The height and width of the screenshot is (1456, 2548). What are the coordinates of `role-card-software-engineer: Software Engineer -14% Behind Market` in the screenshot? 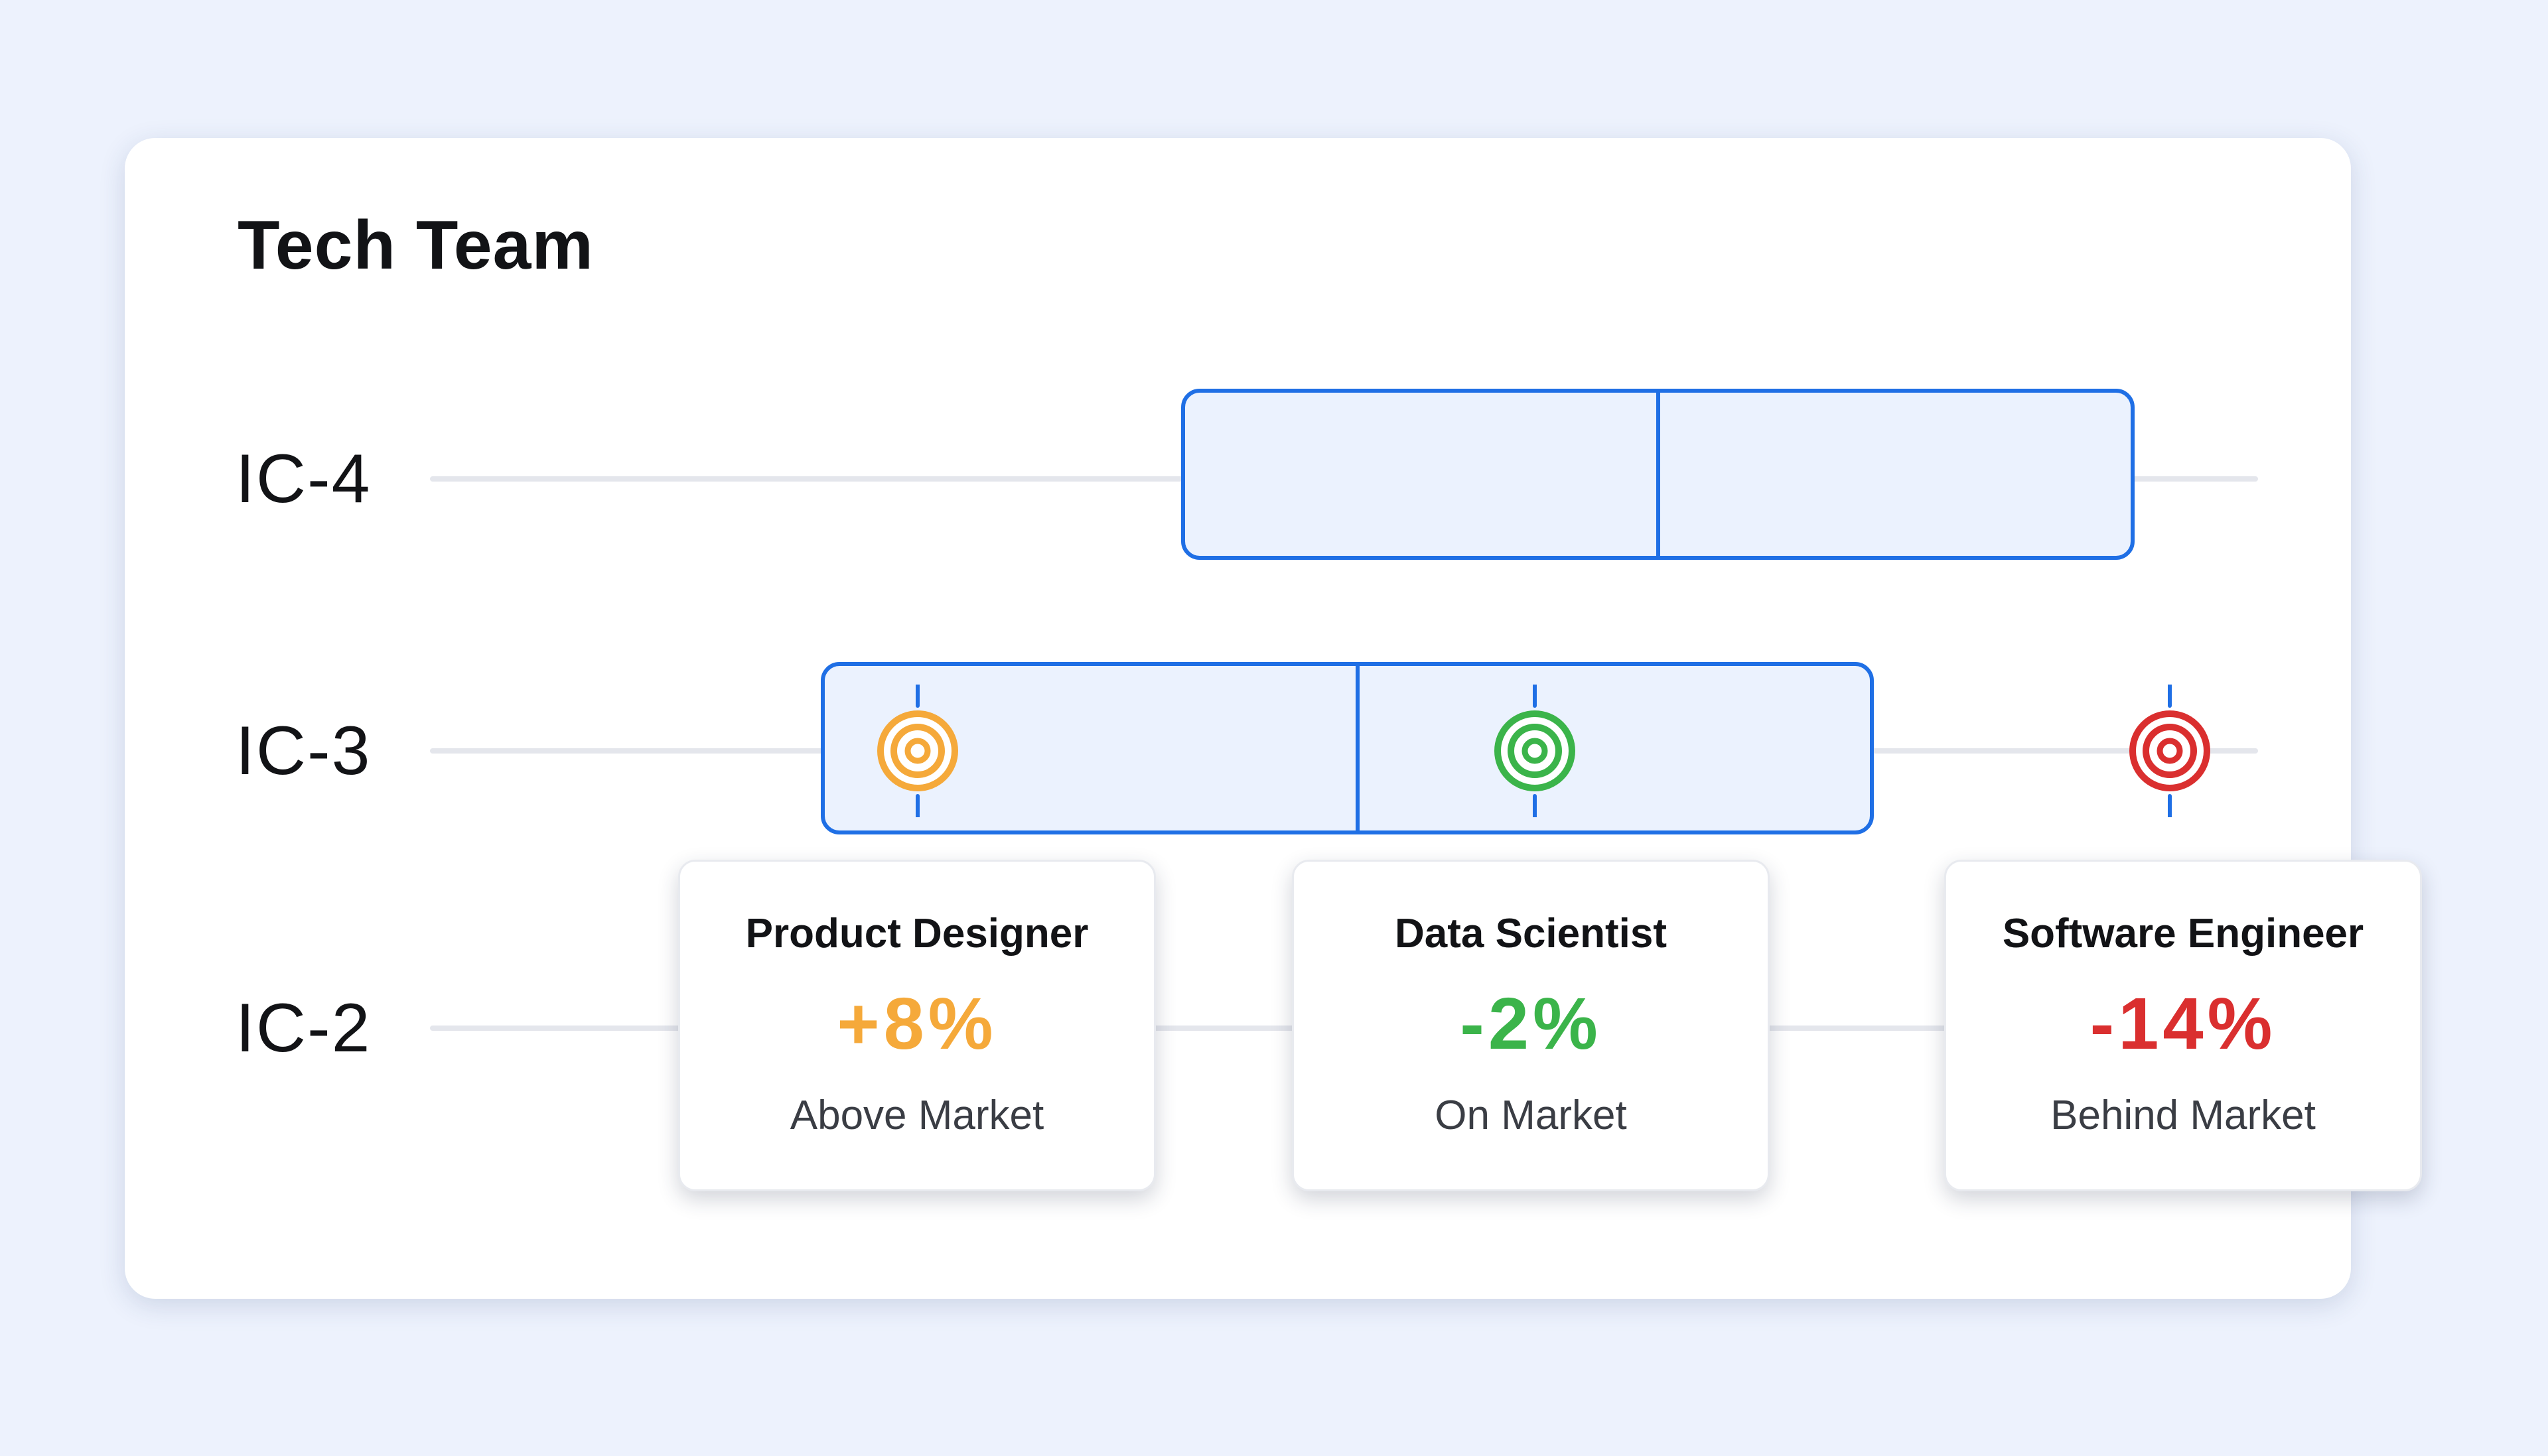 It's located at (2183, 1025).